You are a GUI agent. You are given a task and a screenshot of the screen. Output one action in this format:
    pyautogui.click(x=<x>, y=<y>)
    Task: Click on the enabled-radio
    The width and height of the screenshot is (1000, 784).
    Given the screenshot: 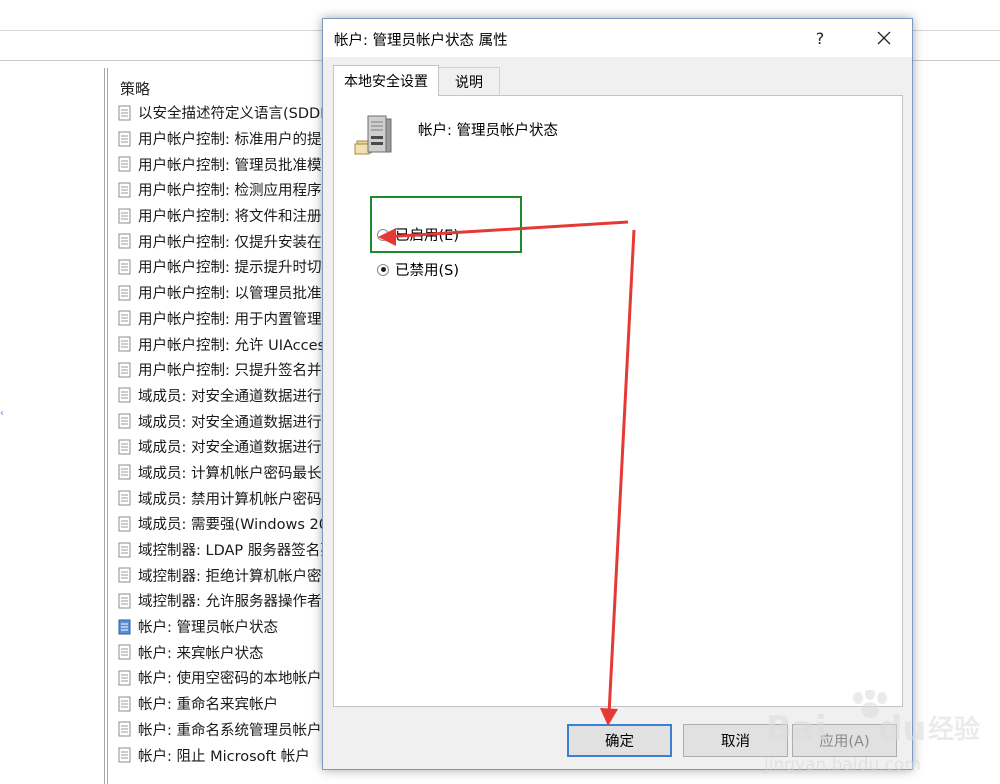 What is the action you would take?
    pyautogui.click(x=383, y=234)
    